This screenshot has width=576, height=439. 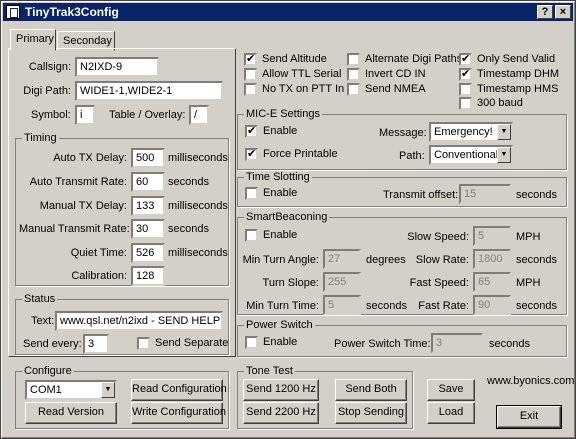 What do you see at coordinates (43, 321) in the screenshot?
I see `status-text-label: Text:` at bounding box center [43, 321].